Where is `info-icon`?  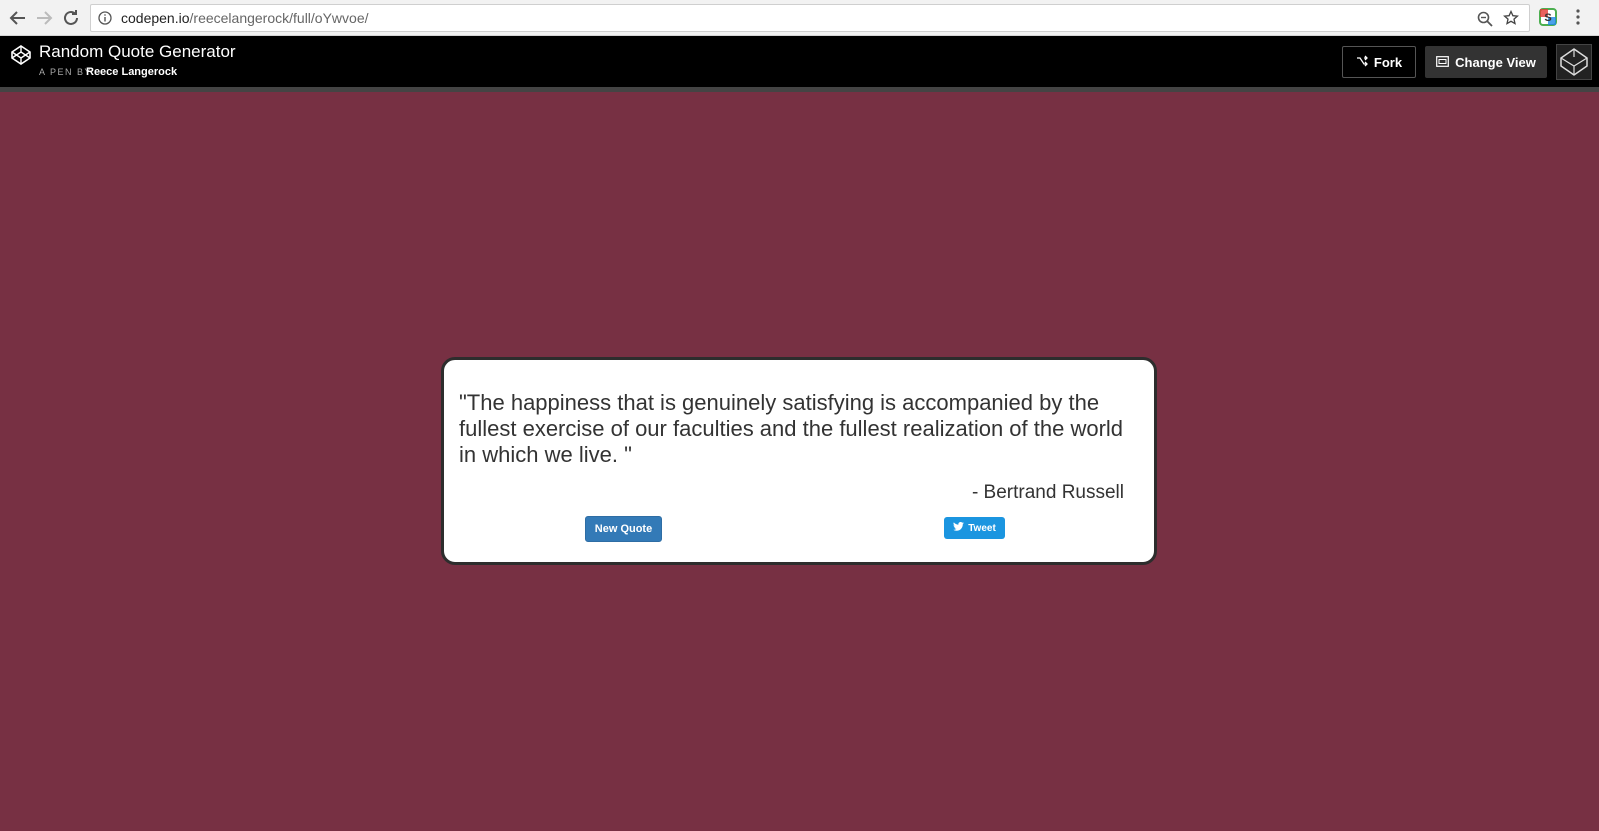 info-icon is located at coordinates (105, 20).